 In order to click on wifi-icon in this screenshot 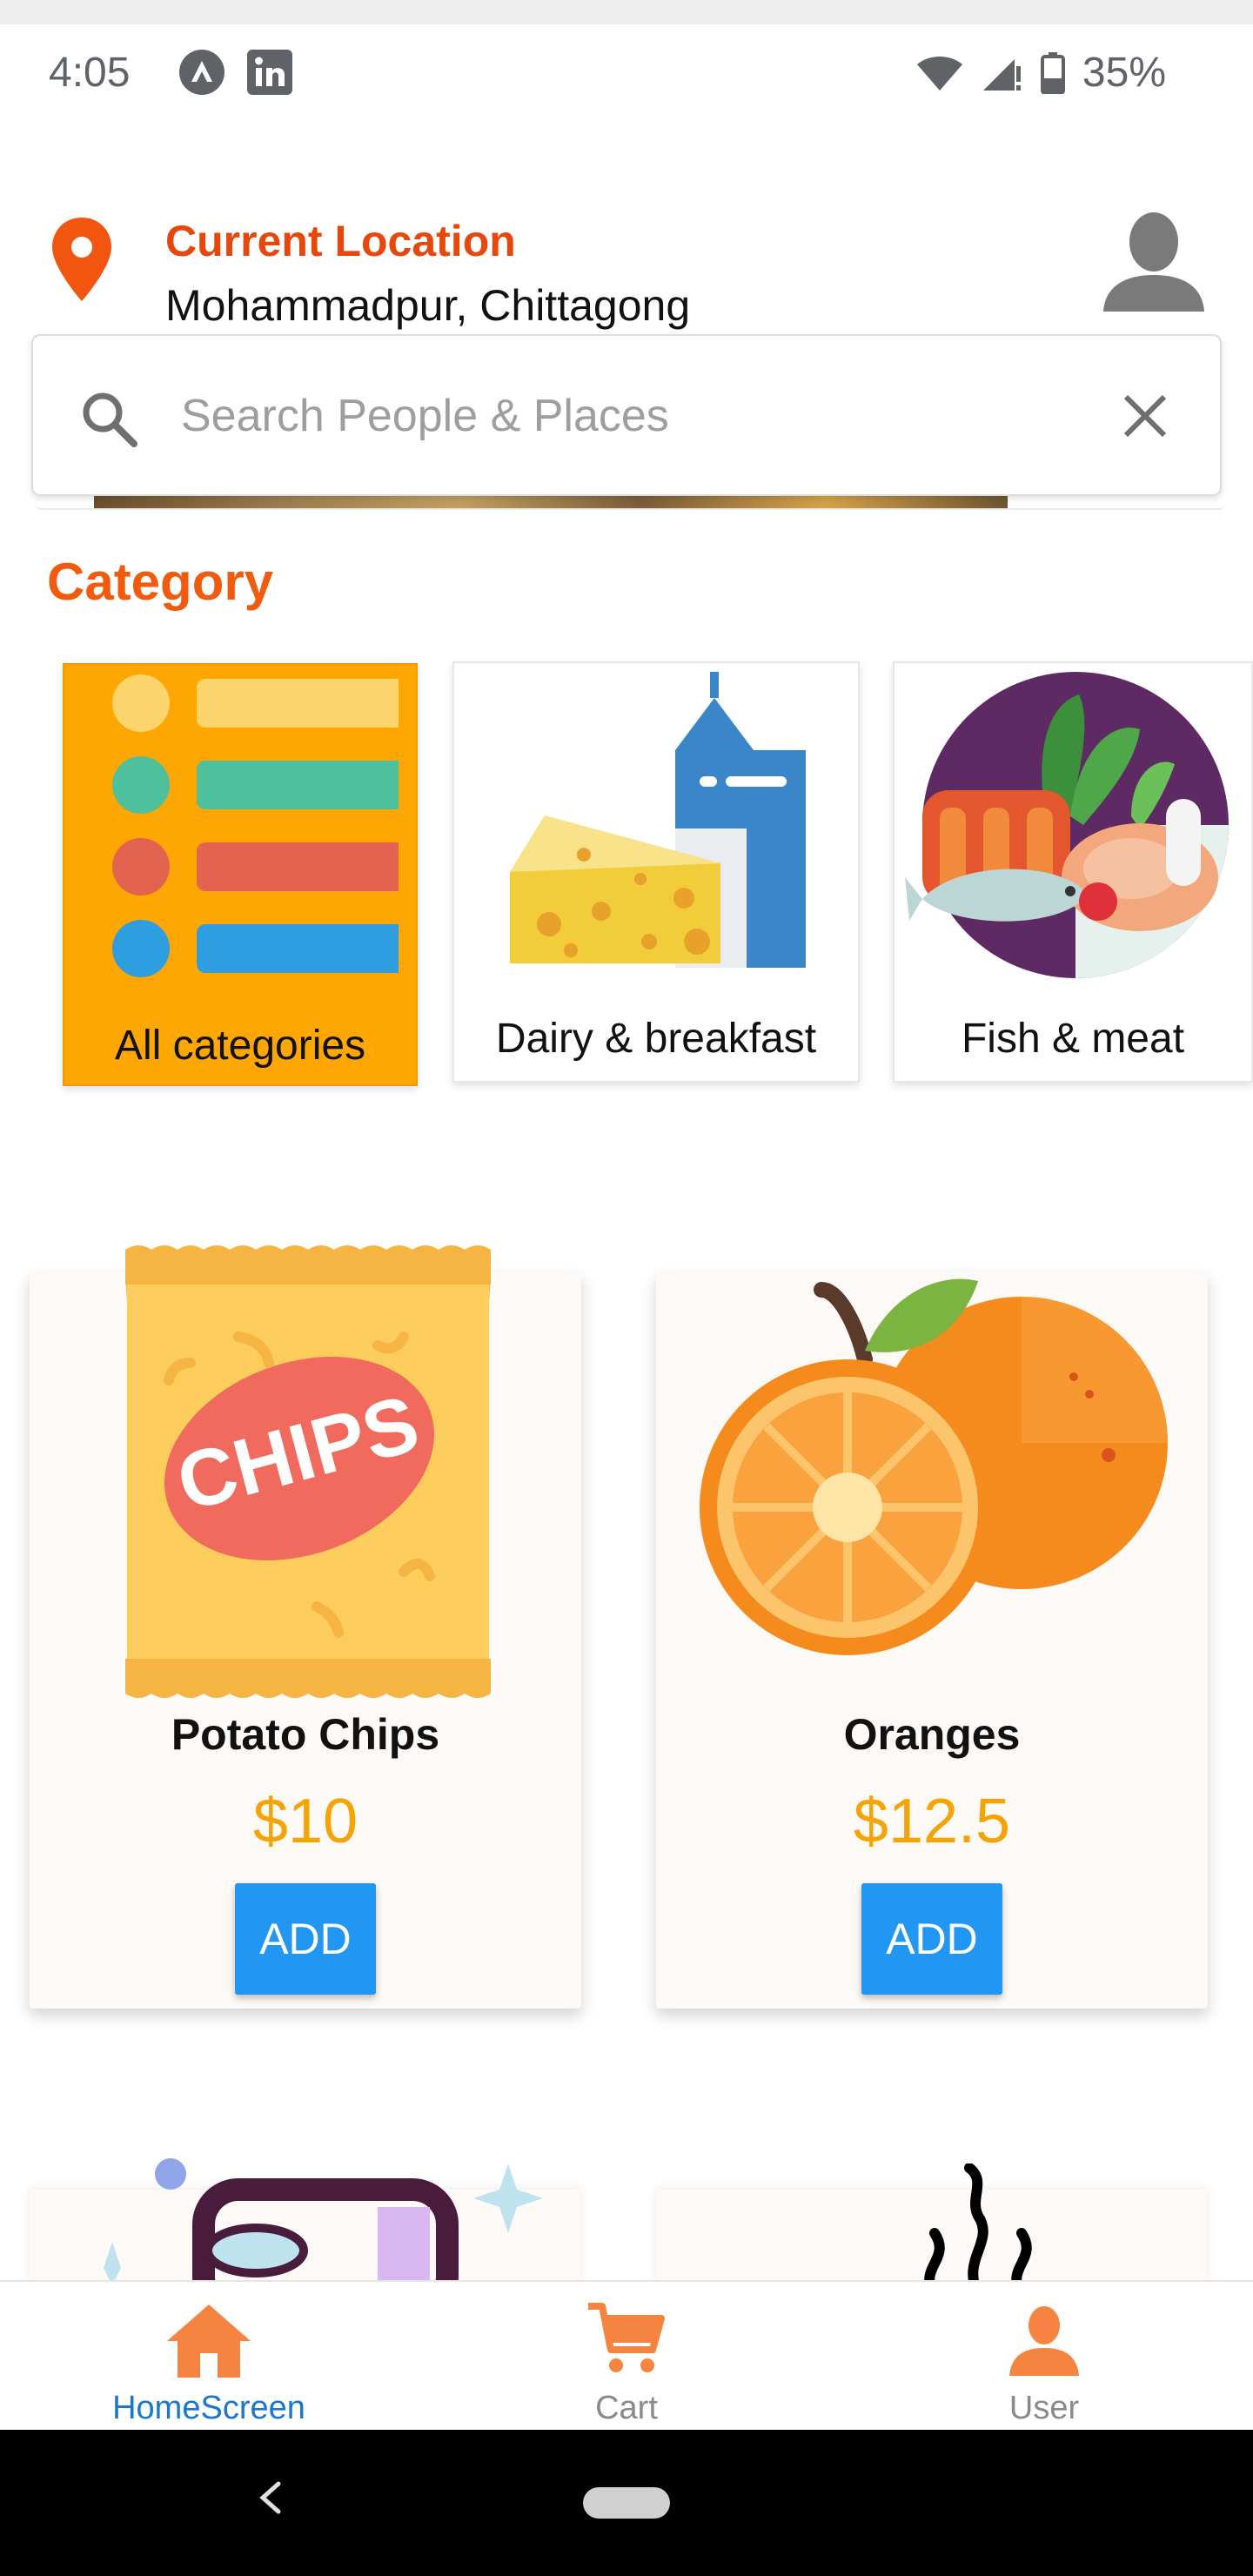, I will do `click(939, 73)`.